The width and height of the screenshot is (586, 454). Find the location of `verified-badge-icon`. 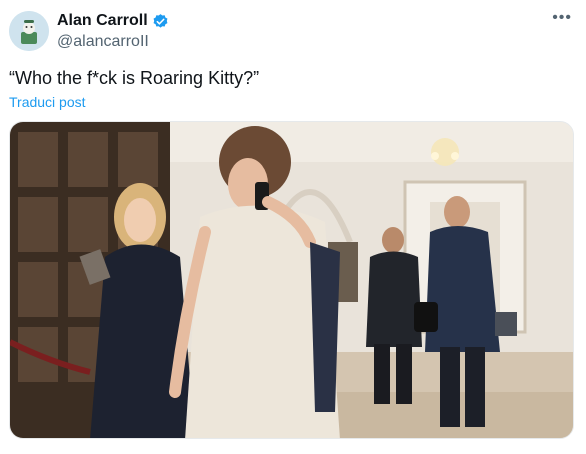

verified-badge-icon is located at coordinates (160, 21).